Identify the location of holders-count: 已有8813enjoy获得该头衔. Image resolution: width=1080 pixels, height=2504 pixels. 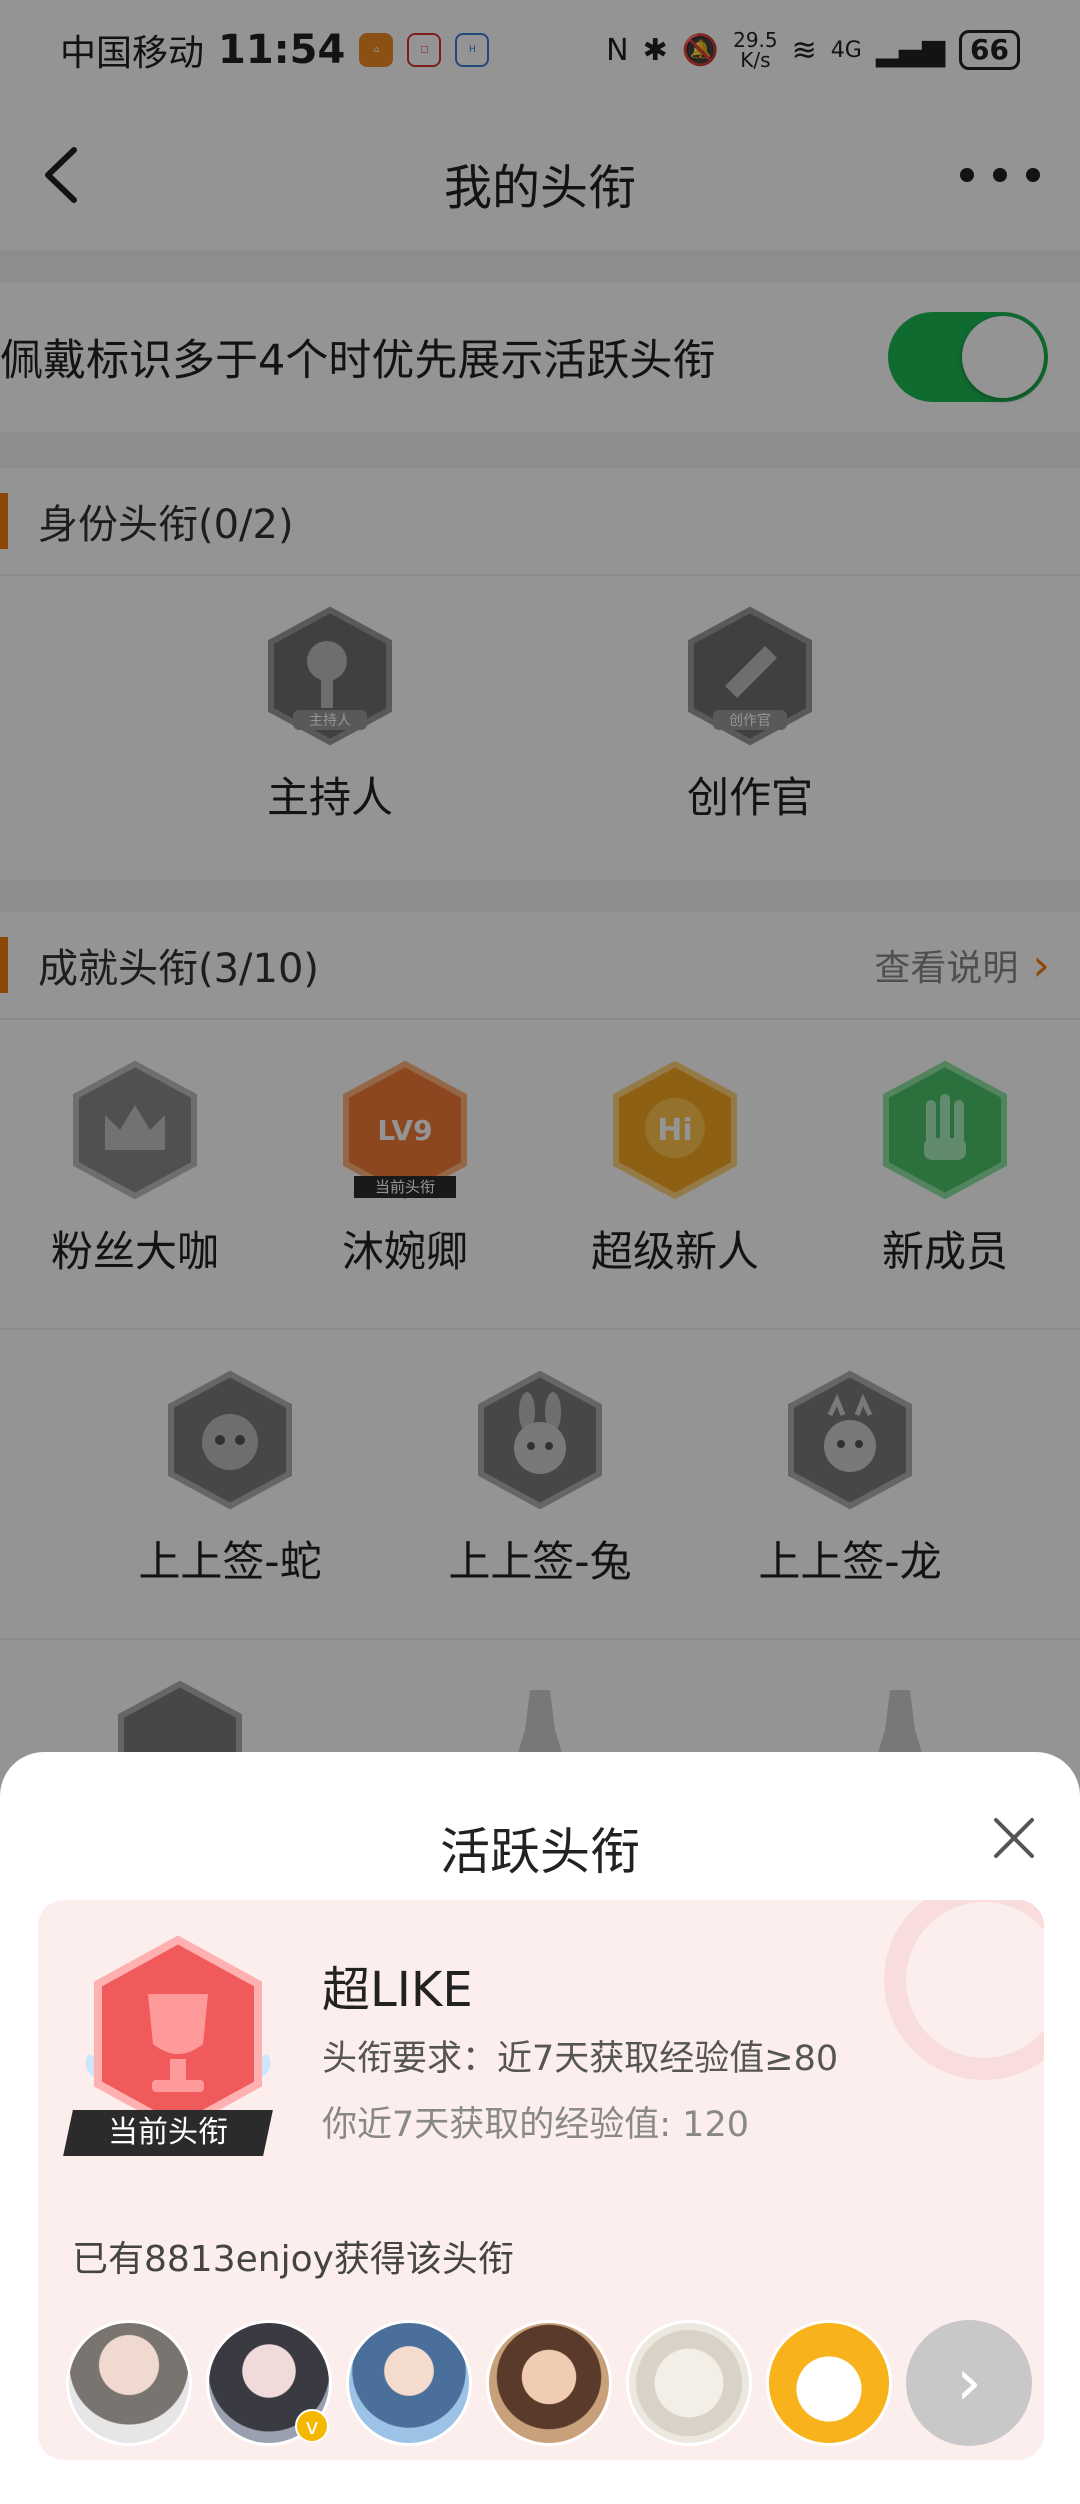
(293, 2259).